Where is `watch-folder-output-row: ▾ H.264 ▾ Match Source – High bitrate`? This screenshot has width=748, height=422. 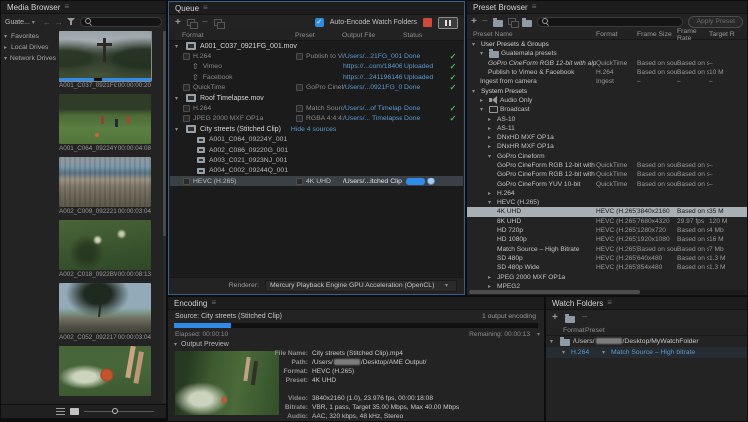 watch-folder-output-row: ▾ H.264 ▾ Match Source – High bitrate is located at coordinates (646, 352).